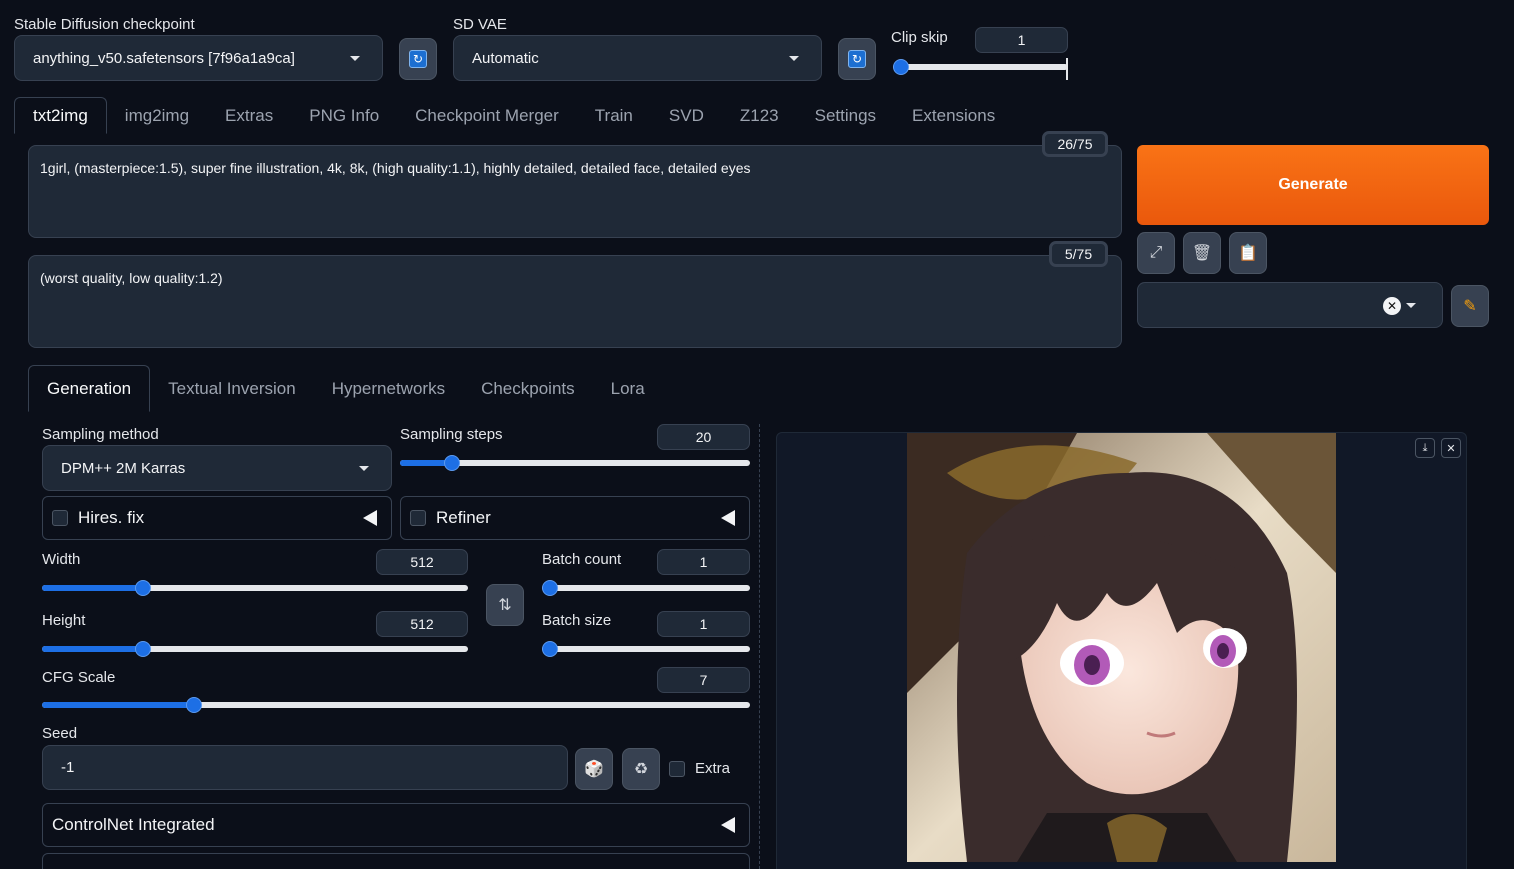 This screenshot has width=1514, height=869. I want to click on subtab-lora: Lora, so click(628, 388).